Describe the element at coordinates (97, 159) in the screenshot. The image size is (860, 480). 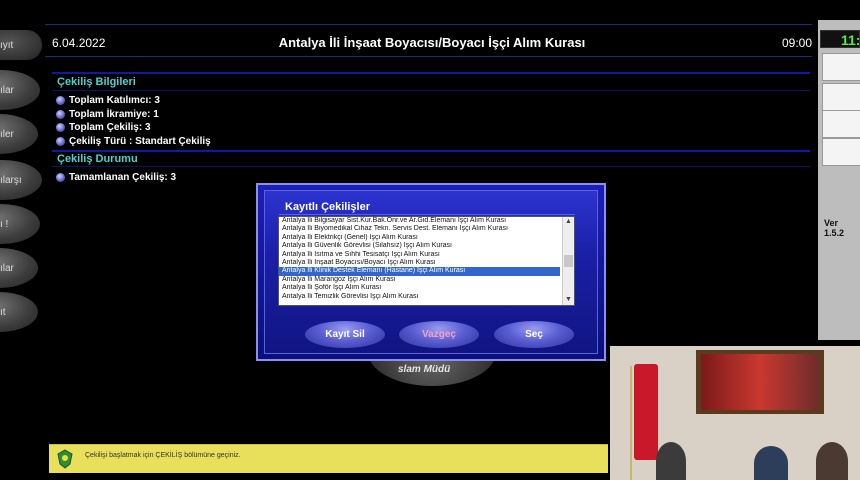
I see `section-title-cekilis-durumu: Çekiliş Durumu` at that location.